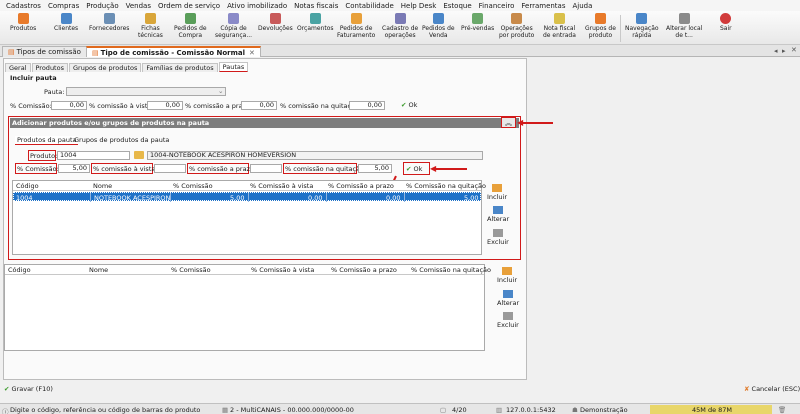 The height and width of the screenshot is (414, 800). I want to click on chevron-right-icon: ▸, so click(784, 51).